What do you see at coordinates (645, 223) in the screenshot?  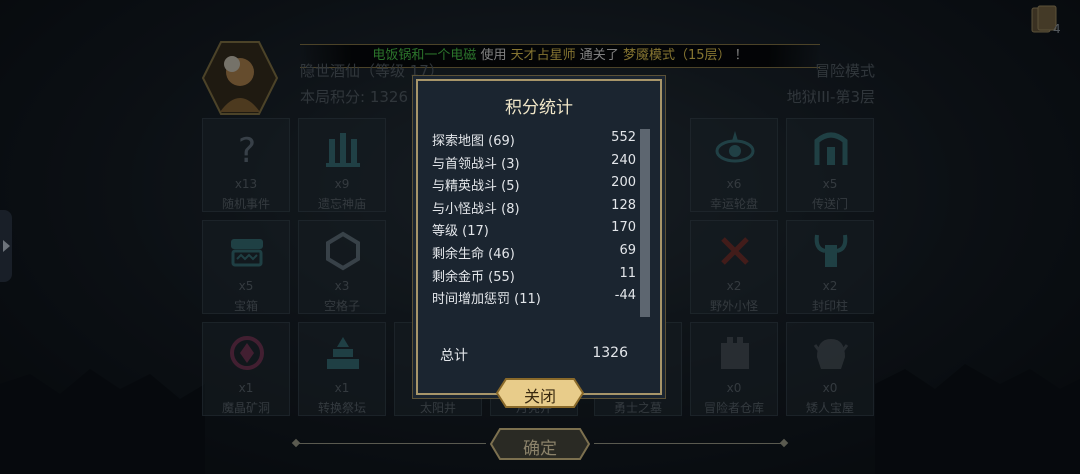 I see `scrollbar` at bounding box center [645, 223].